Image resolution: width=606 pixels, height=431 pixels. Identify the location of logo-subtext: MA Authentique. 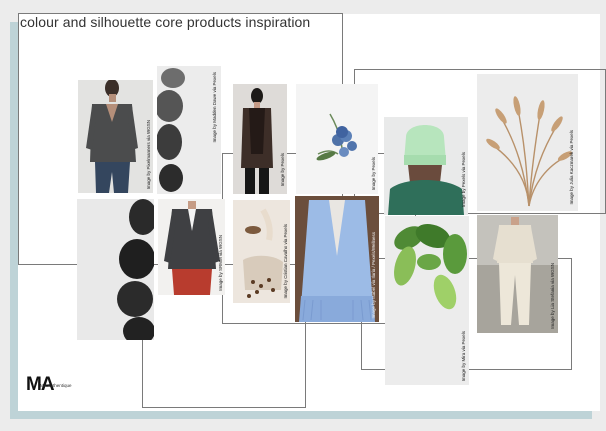
(56, 385).